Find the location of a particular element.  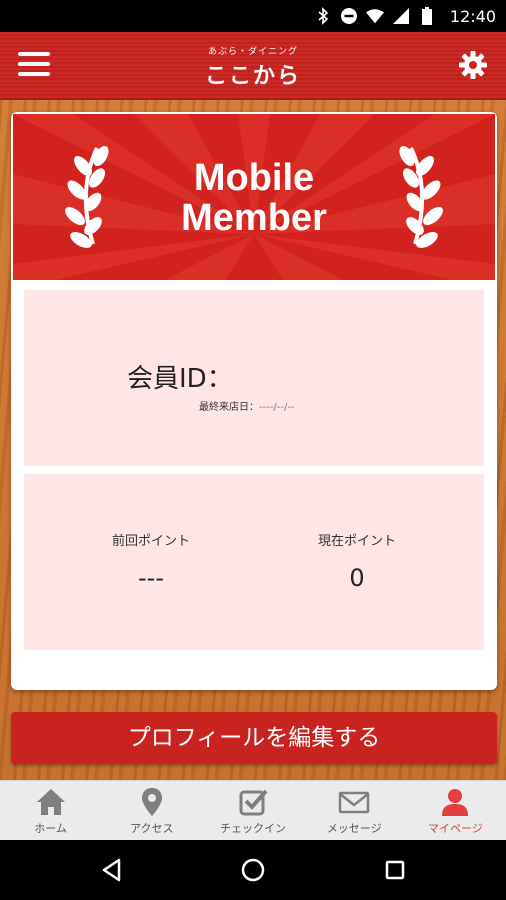

tab-home: ホーム is located at coordinates (50, 810).